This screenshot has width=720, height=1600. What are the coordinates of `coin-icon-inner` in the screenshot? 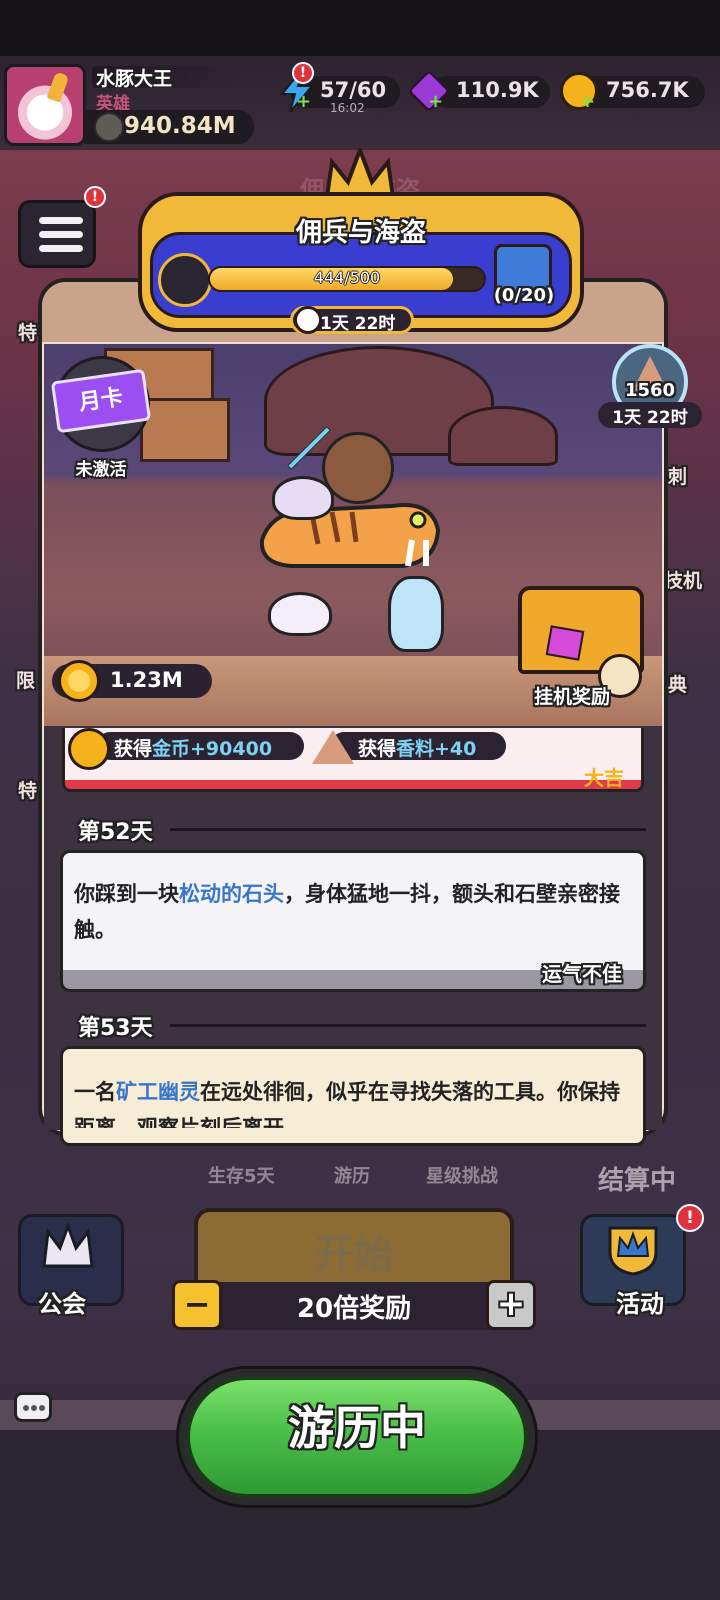 It's located at (79, 681).